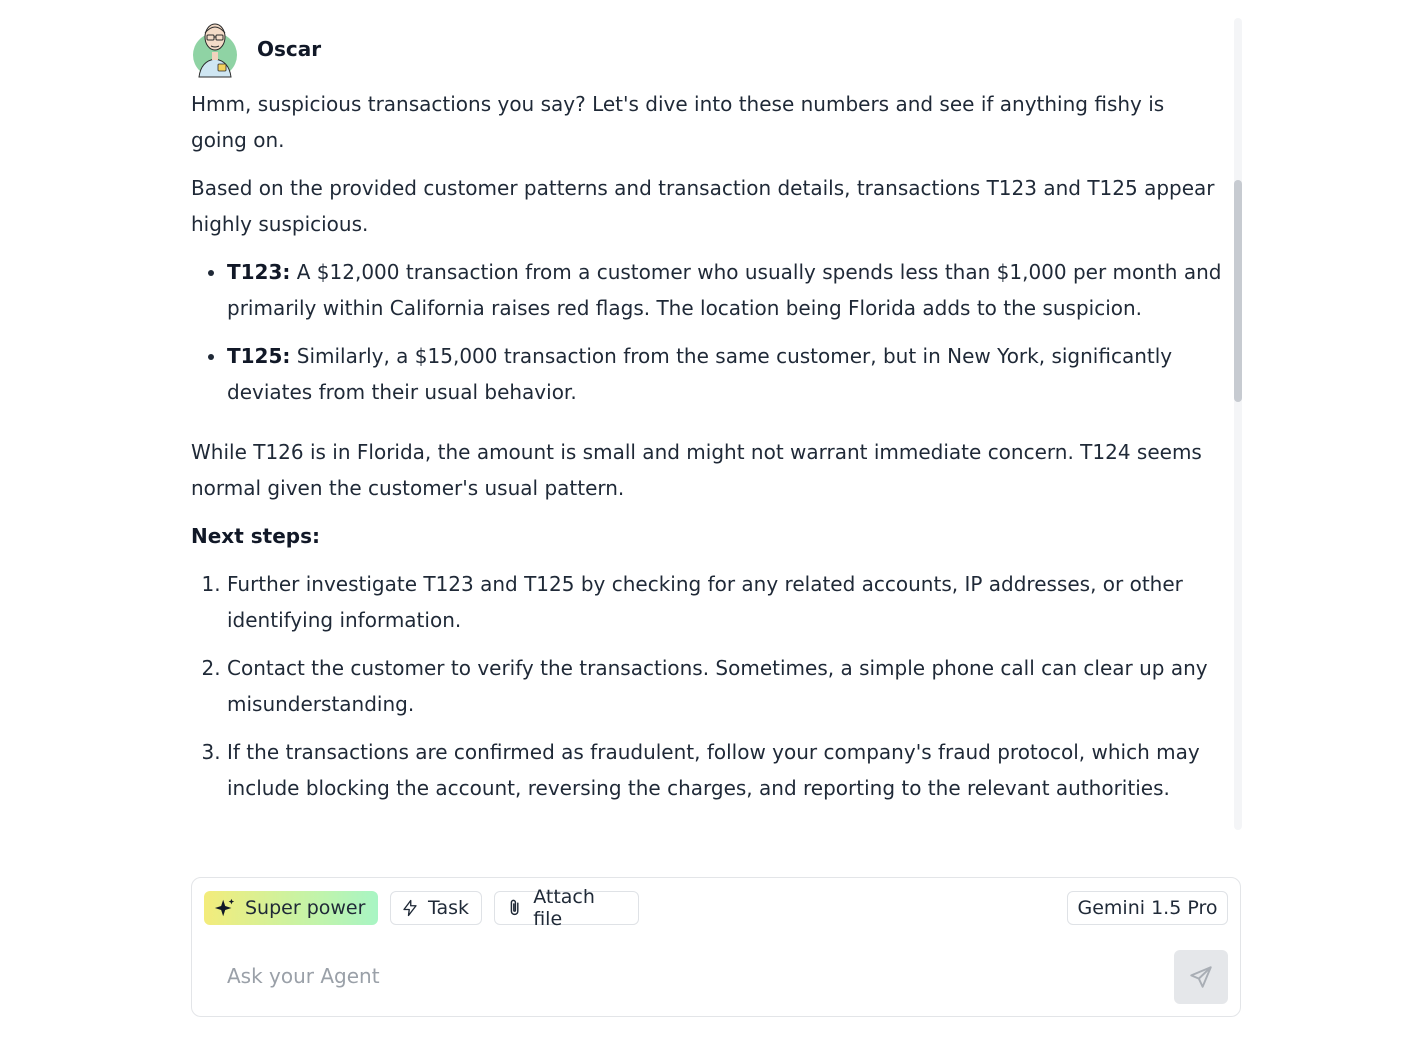 Image resolution: width=1421 pixels, height=1037 pixels. What do you see at coordinates (514, 907) in the screenshot?
I see `paperclip-icon` at bounding box center [514, 907].